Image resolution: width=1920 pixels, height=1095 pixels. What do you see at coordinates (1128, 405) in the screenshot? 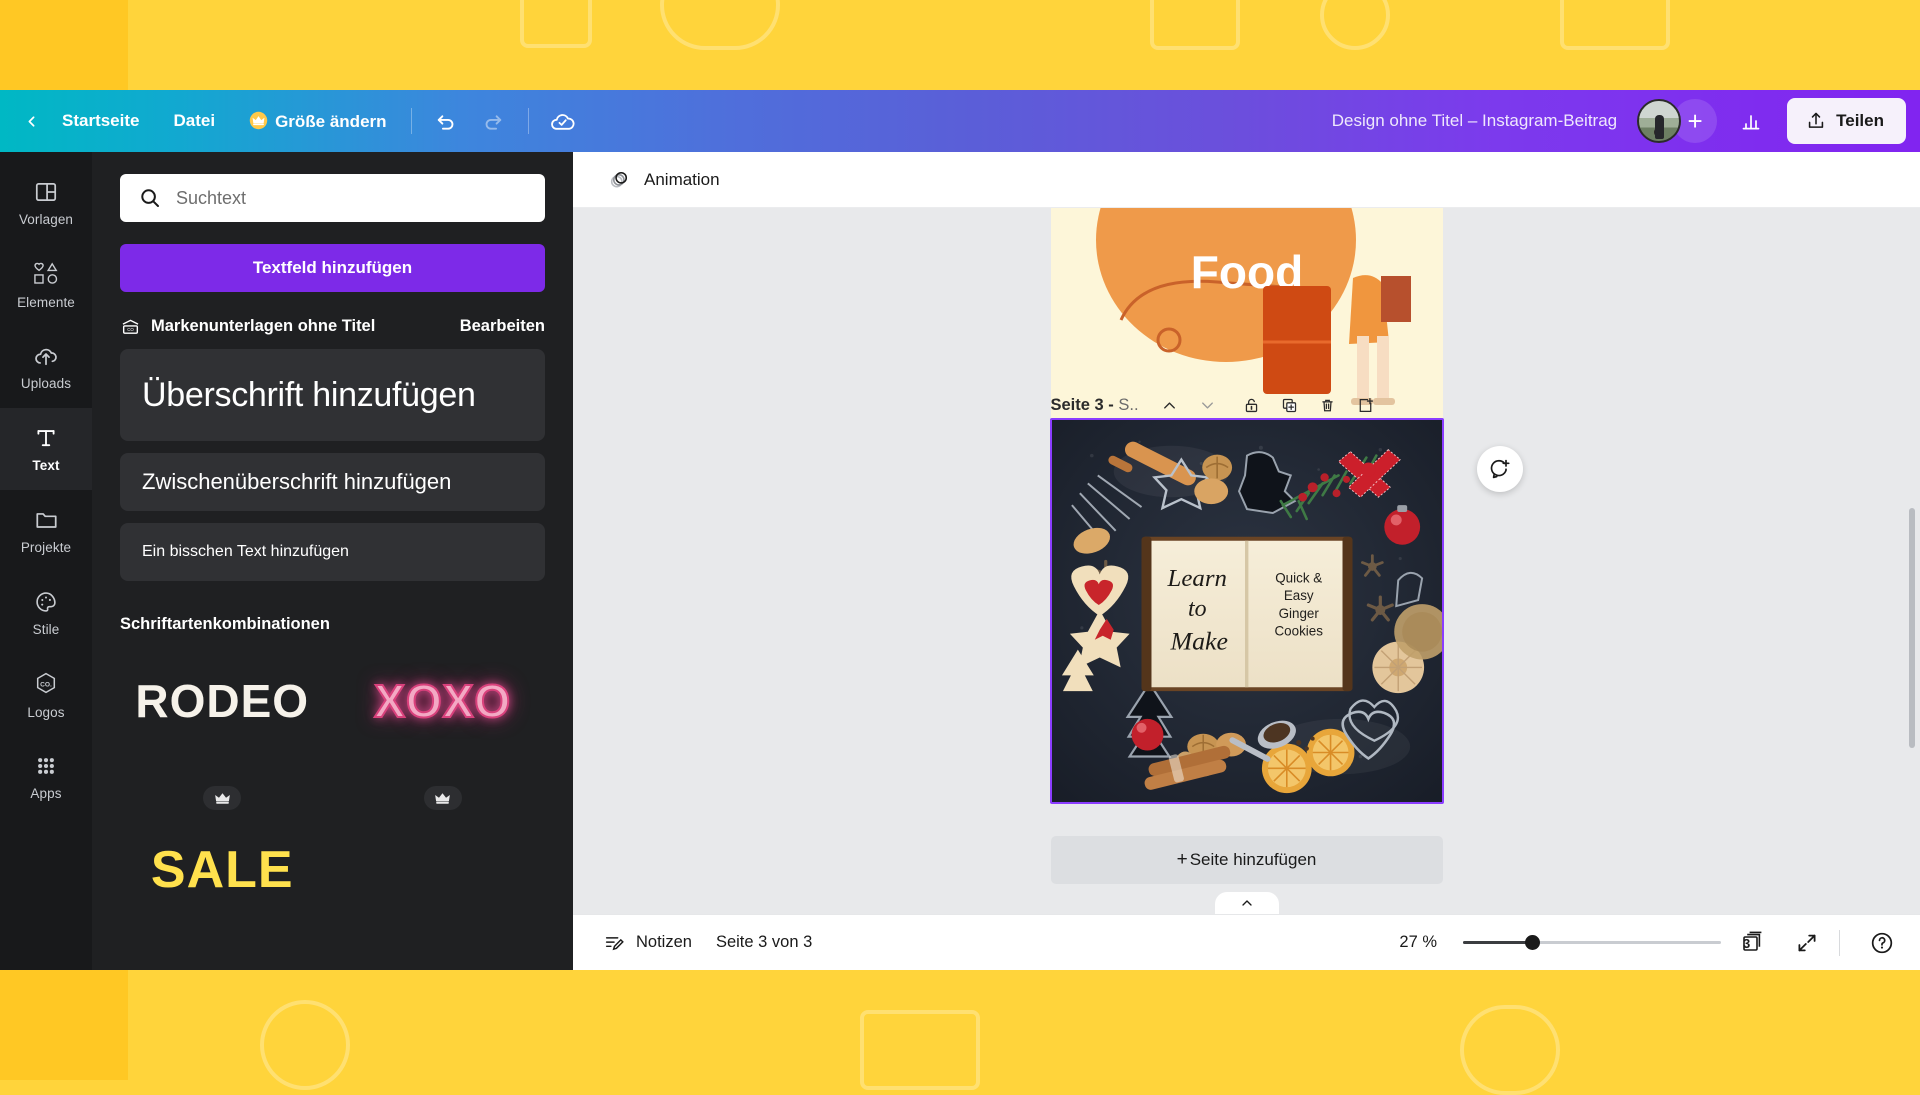
I see `page-title-truncated: S..` at bounding box center [1128, 405].